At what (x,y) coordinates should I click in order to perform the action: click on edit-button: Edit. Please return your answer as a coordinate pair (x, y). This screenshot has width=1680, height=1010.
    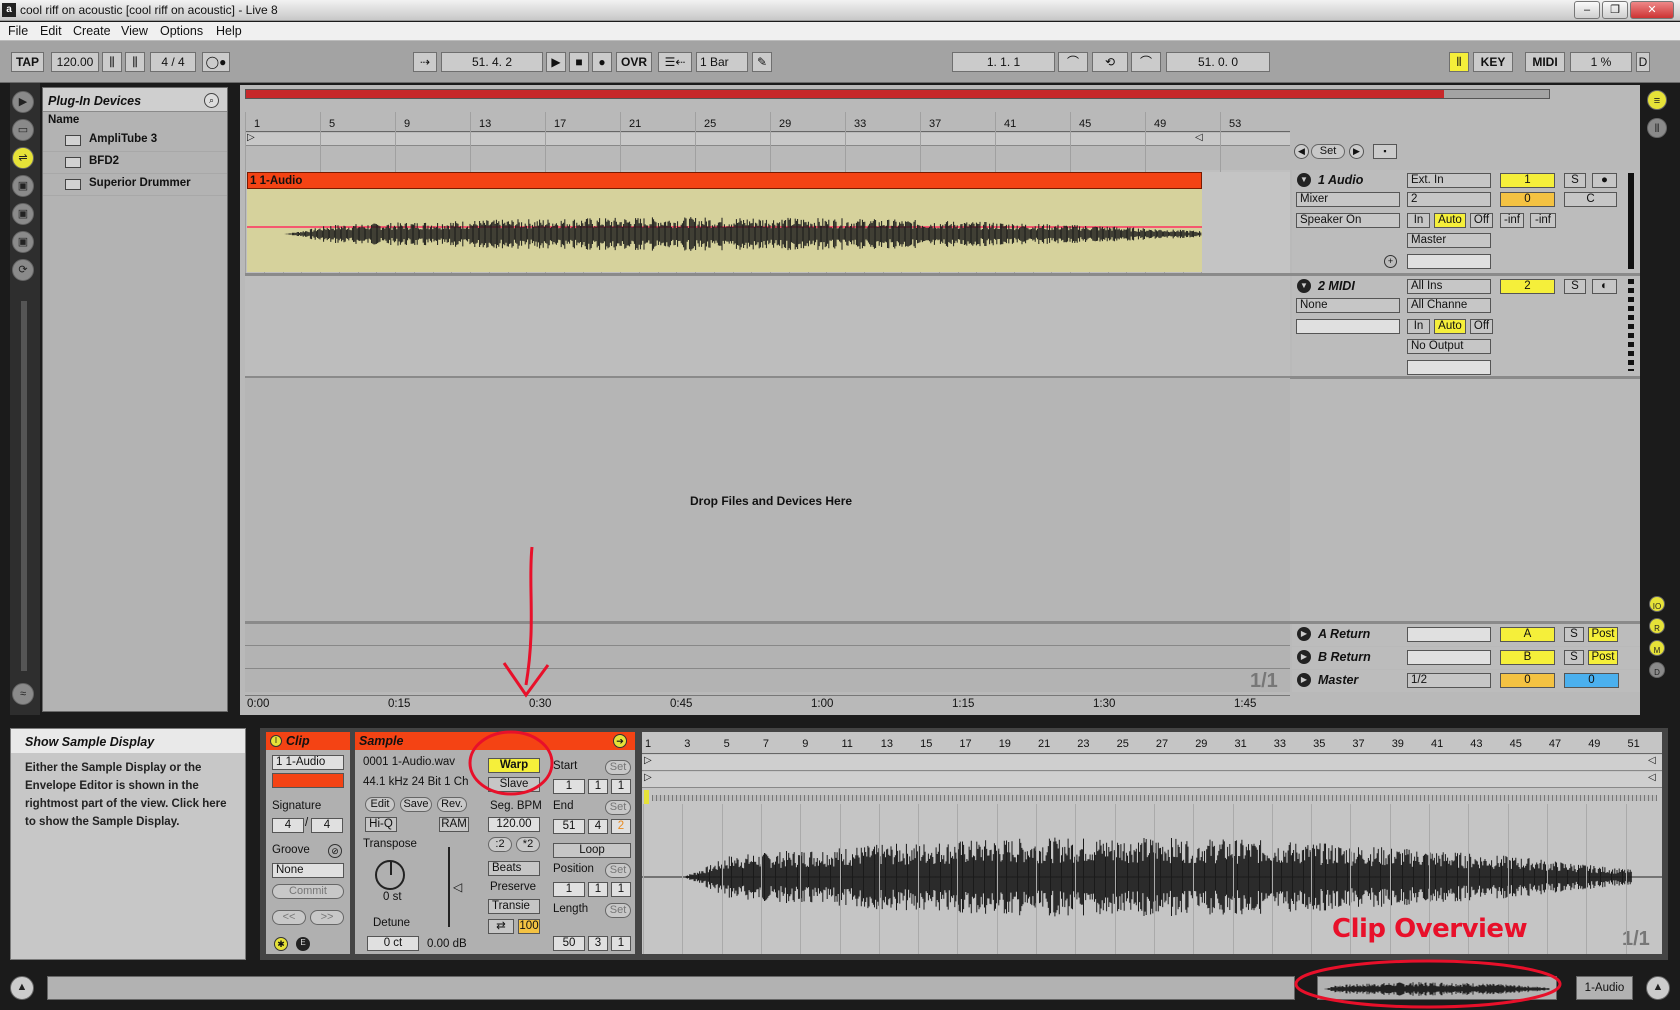
    Looking at the image, I should click on (380, 804).